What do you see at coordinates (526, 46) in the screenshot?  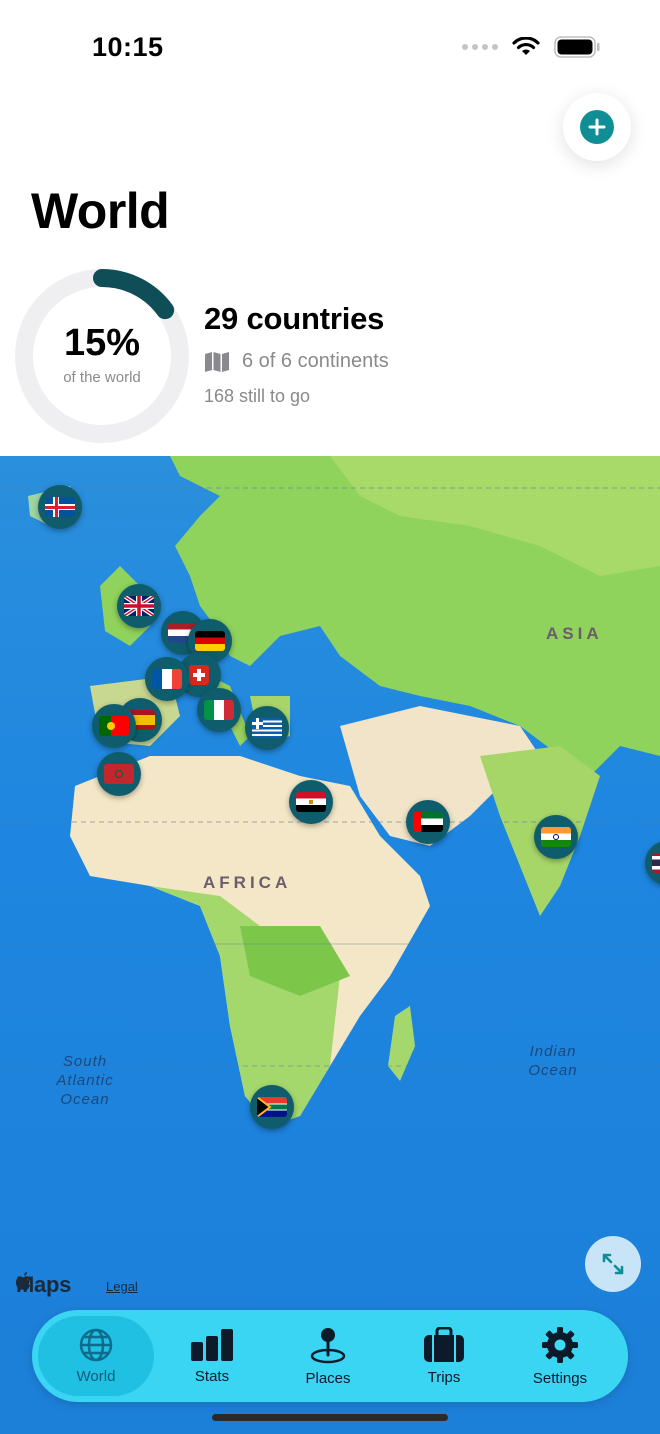 I see `wifi-icon` at bounding box center [526, 46].